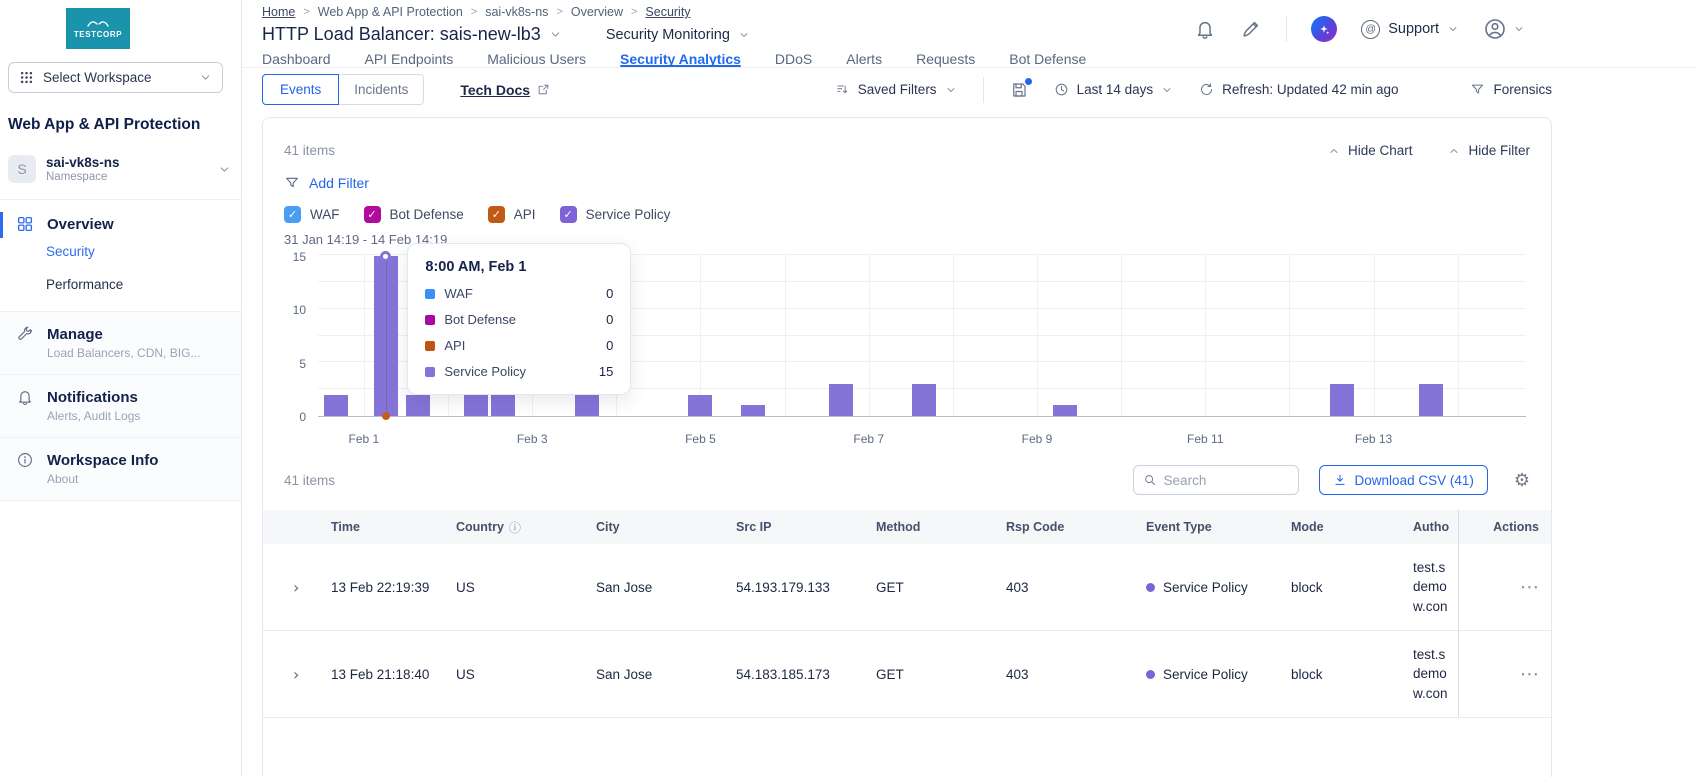  Describe the element at coordinates (941, 527) in the screenshot. I see `header-cell-method: Method` at that location.